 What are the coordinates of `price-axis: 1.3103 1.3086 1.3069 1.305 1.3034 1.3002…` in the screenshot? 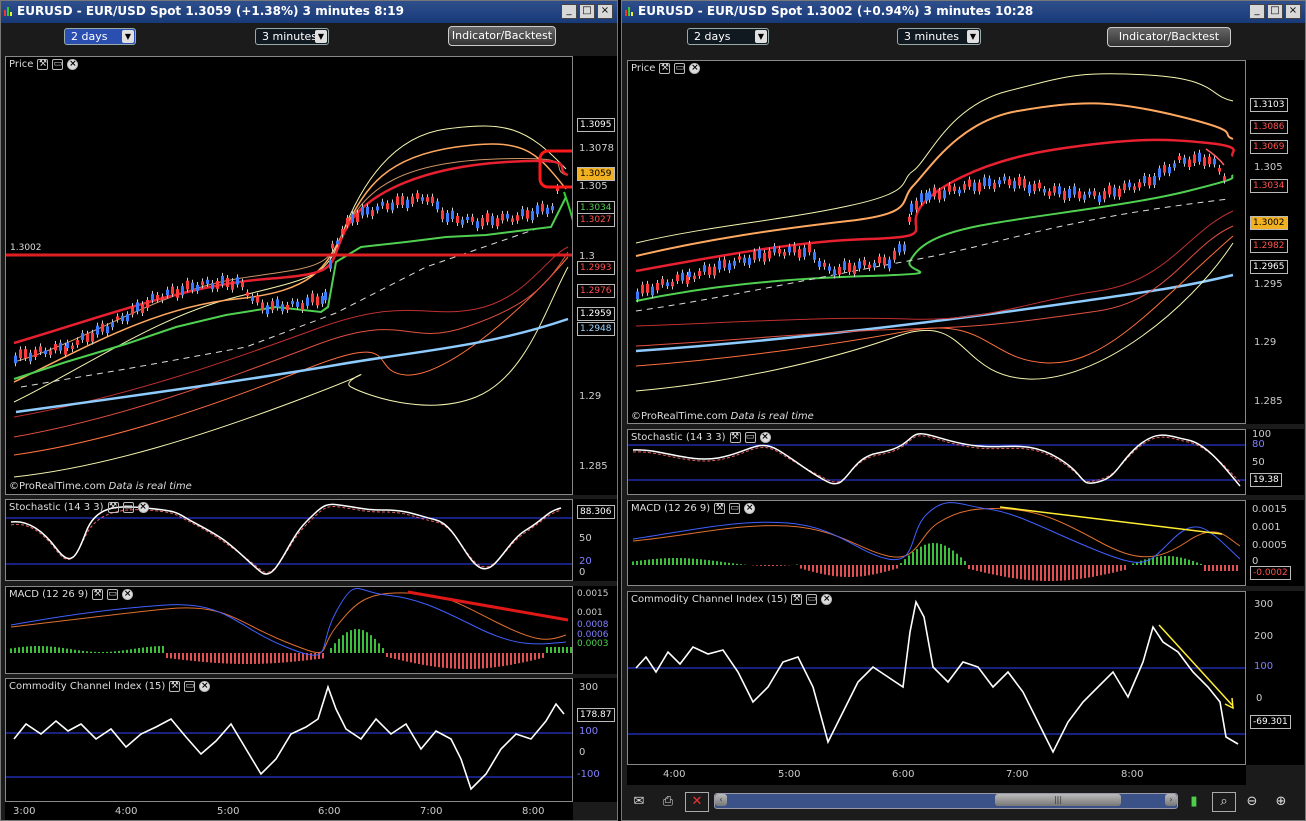 It's located at (1275, 242).